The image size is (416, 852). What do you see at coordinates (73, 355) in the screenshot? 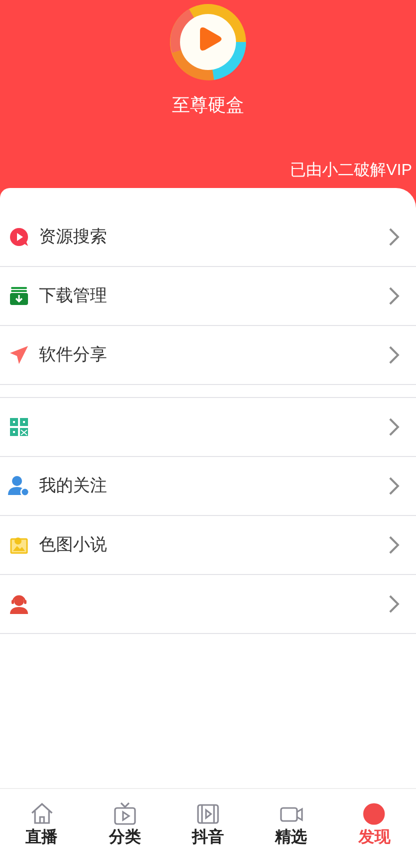
I see `menu-label: 软件分享` at bounding box center [73, 355].